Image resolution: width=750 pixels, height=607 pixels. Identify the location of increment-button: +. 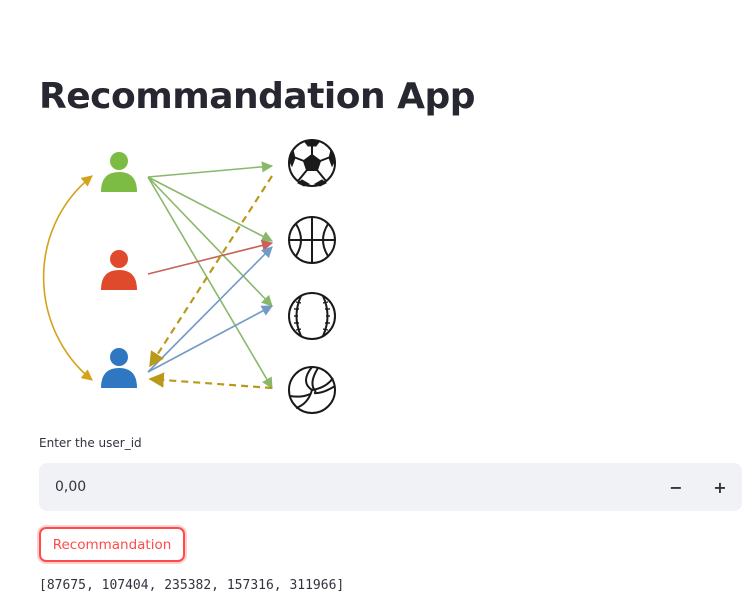
(720, 487).